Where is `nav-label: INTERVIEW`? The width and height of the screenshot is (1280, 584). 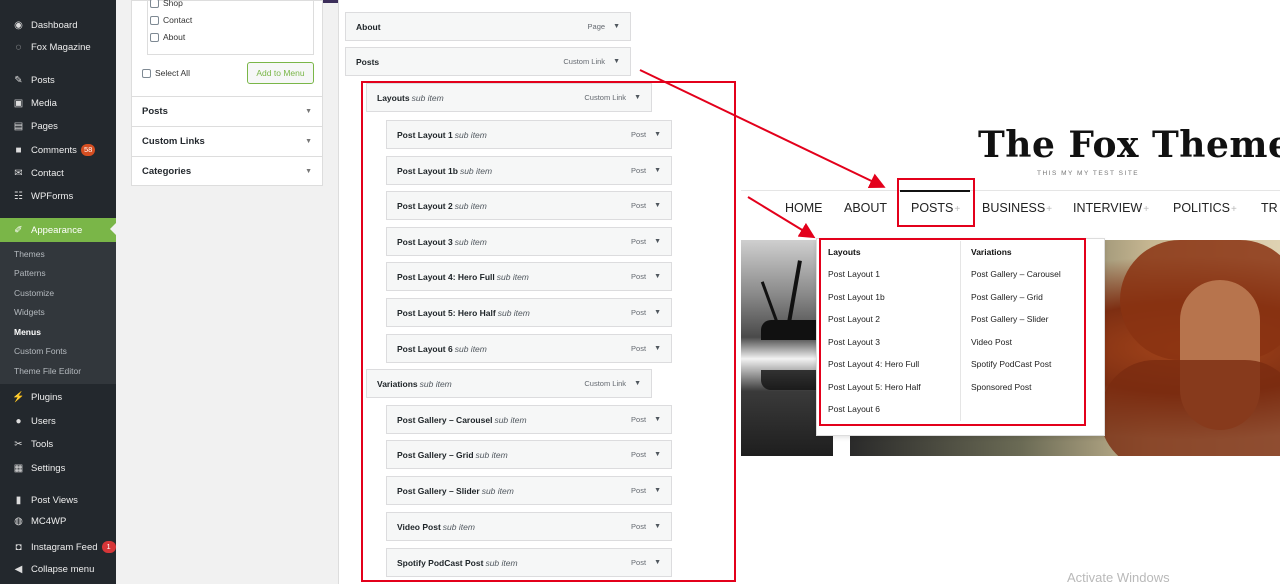 nav-label: INTERVIEW is located at coordinates (1108, 208).